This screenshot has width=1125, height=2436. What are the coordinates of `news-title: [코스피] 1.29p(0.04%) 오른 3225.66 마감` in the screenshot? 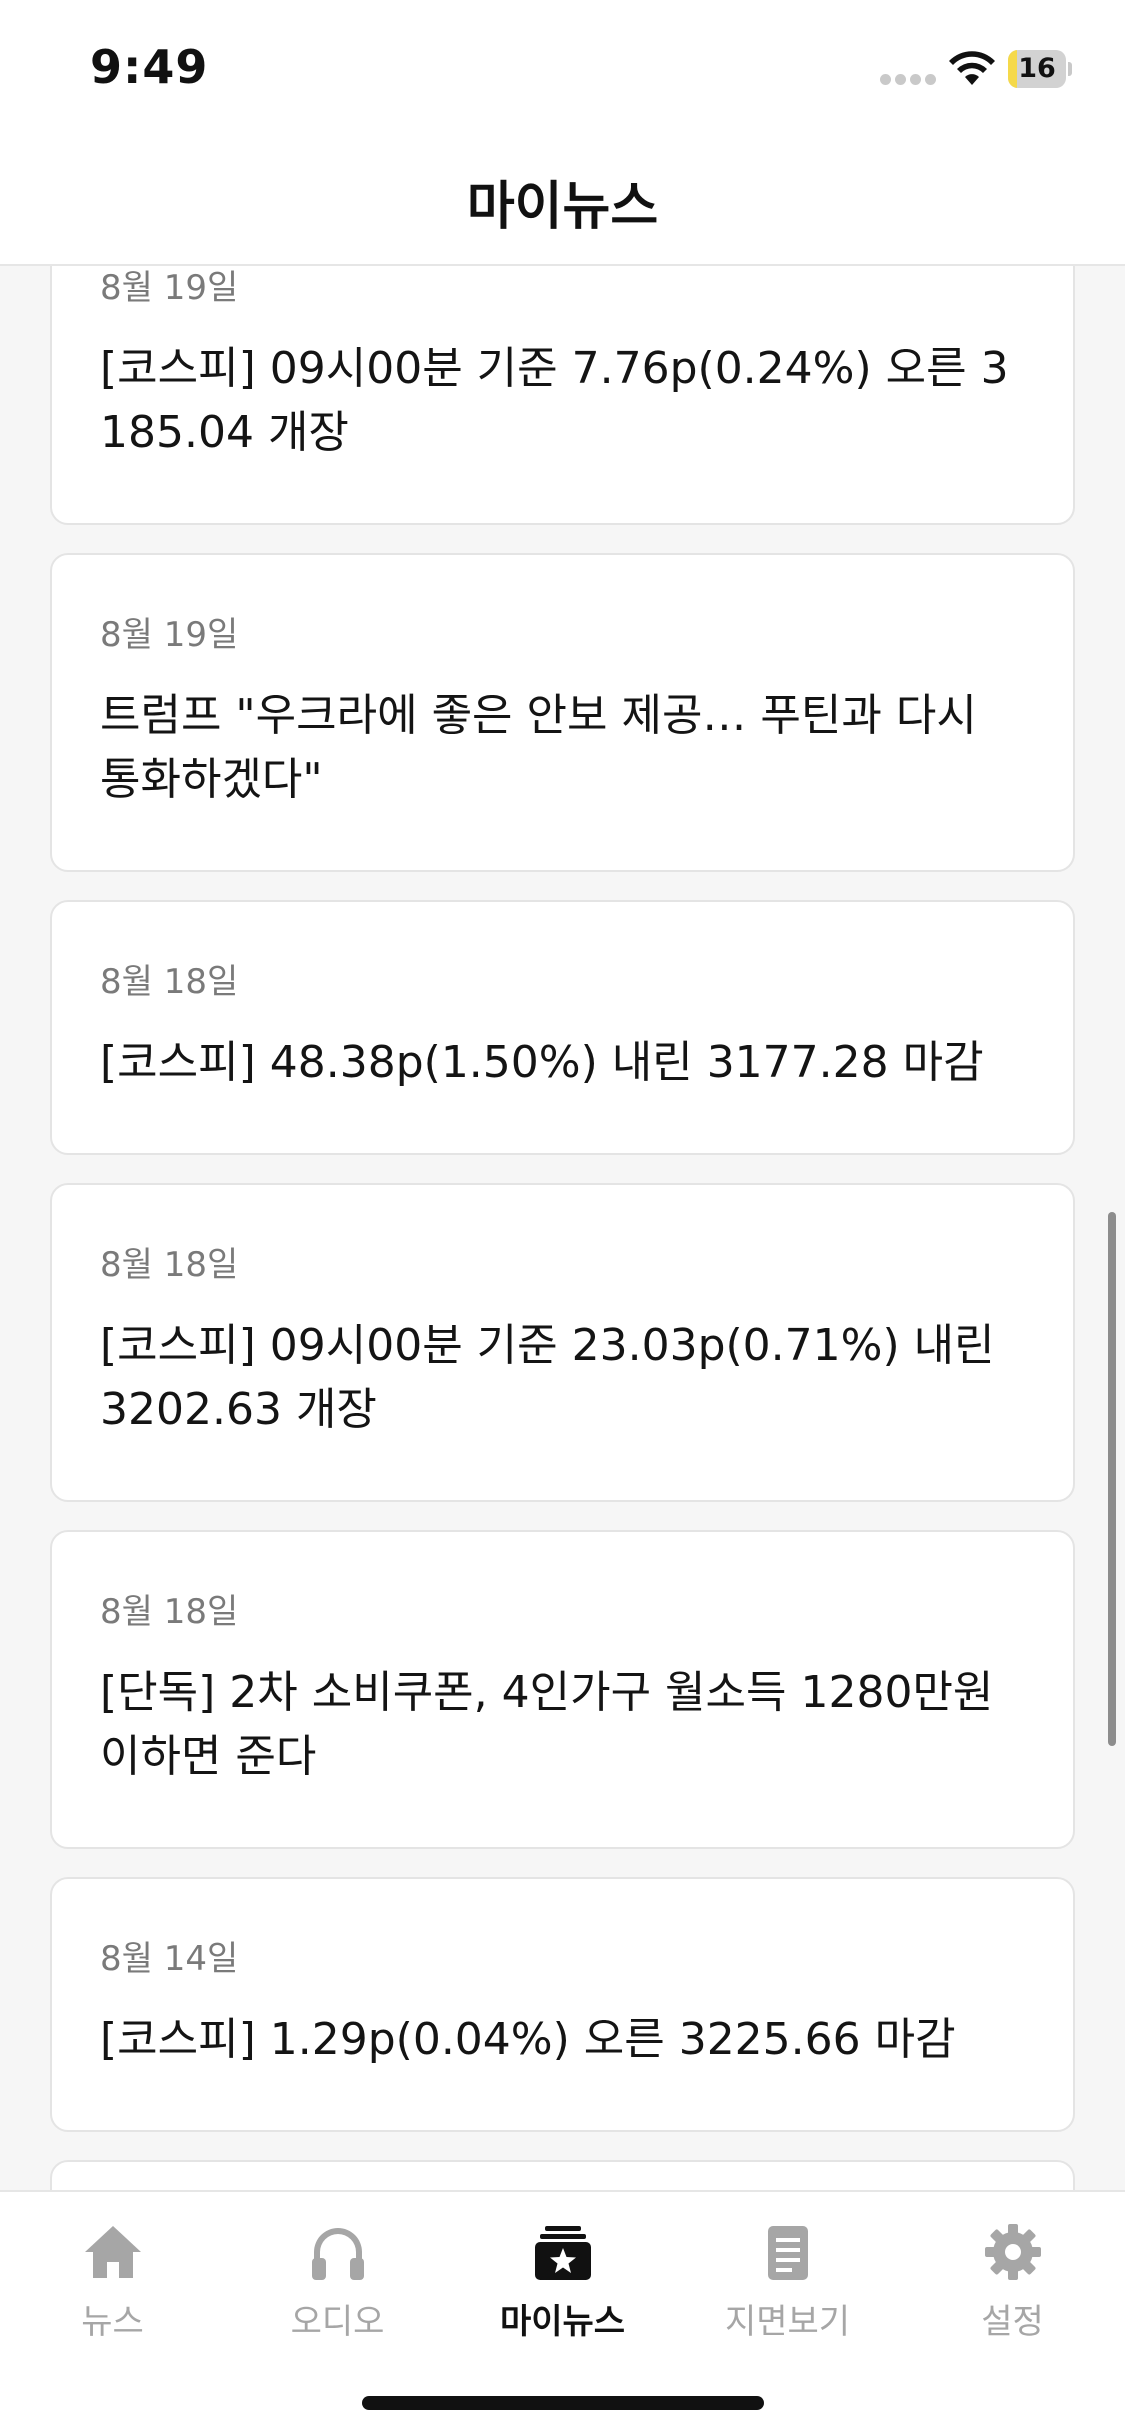 It's located at (562, 2040).